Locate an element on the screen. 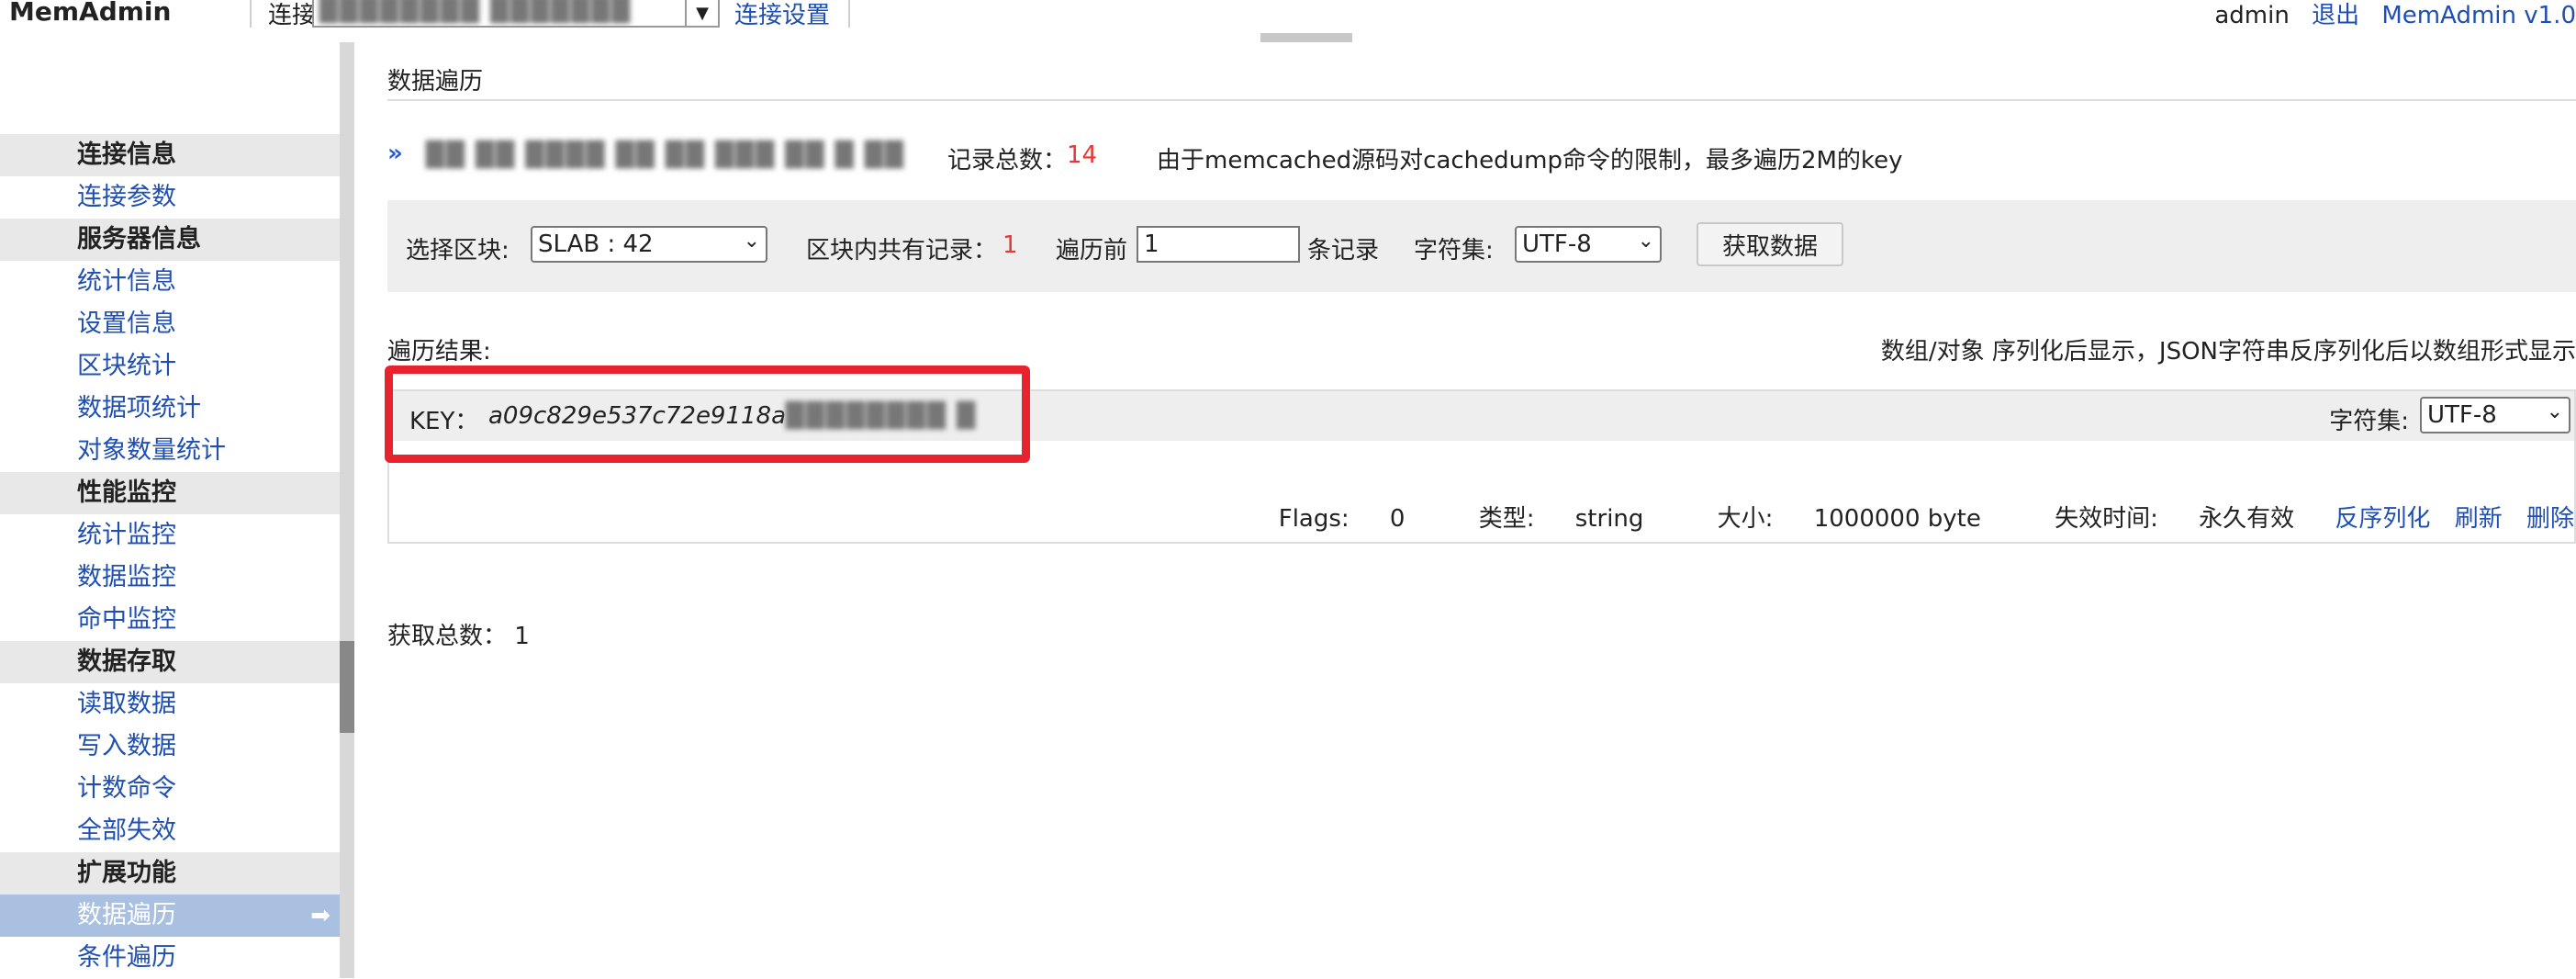 The height and width of the screenshot is (979, 2576). slab-select-value: SLAB : 42 is located at coordinates (596, 245).